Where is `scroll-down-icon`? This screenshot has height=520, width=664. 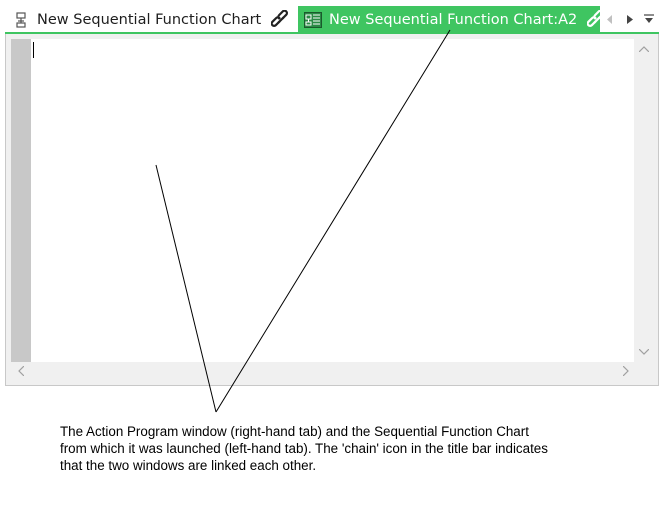
scroll-down-icon is located at coordinates (644, 352).